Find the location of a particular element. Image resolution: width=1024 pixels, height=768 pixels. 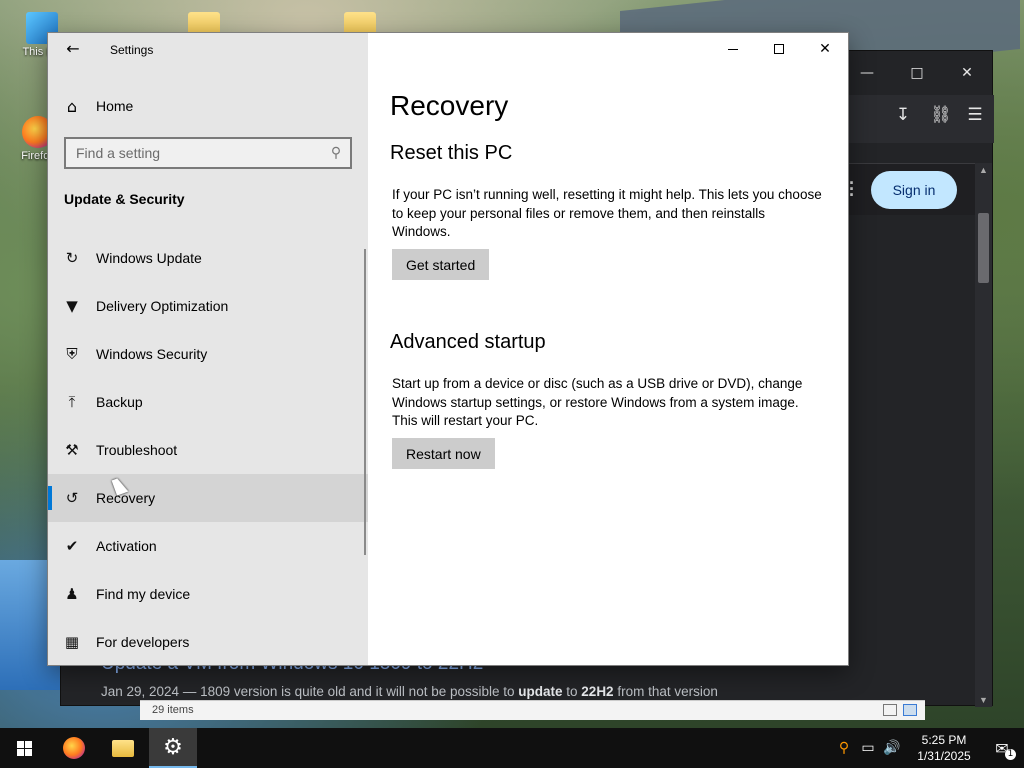

maximize-icon is located at coordinates (779, 49).